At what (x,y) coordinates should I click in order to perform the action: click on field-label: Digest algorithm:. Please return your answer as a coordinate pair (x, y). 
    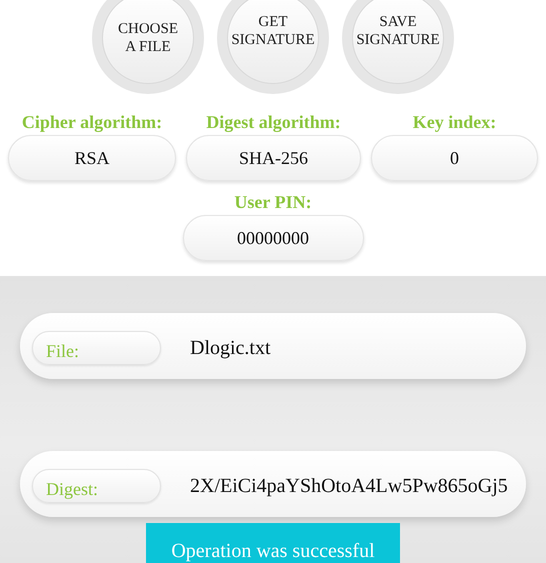
    Looking at the image, I should click on (273, 122).